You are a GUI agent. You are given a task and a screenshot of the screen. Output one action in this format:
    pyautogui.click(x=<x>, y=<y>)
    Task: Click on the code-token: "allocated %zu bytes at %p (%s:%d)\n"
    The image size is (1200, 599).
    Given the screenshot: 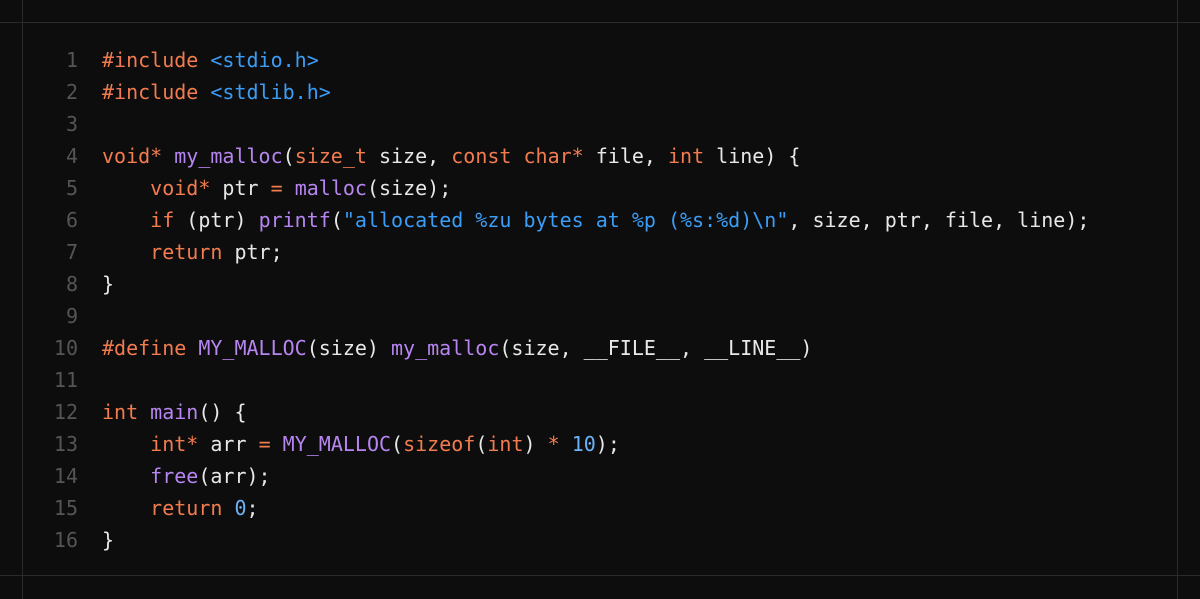 What is the action you would take?
    pyautogui.click(x=565, y=220)
    